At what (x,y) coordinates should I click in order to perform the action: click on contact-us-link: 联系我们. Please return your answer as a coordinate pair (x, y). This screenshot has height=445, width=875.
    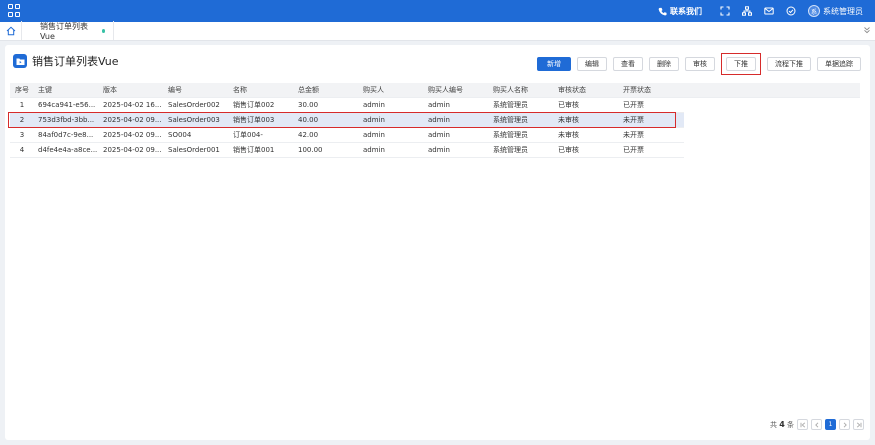
    Looking at the image, I should click on (680, 11).